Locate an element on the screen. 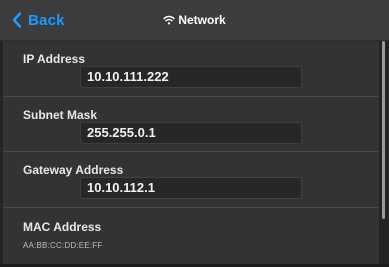 This screenshot has height=267, width=389. wifi-icon is located at coordinates (169, 20).